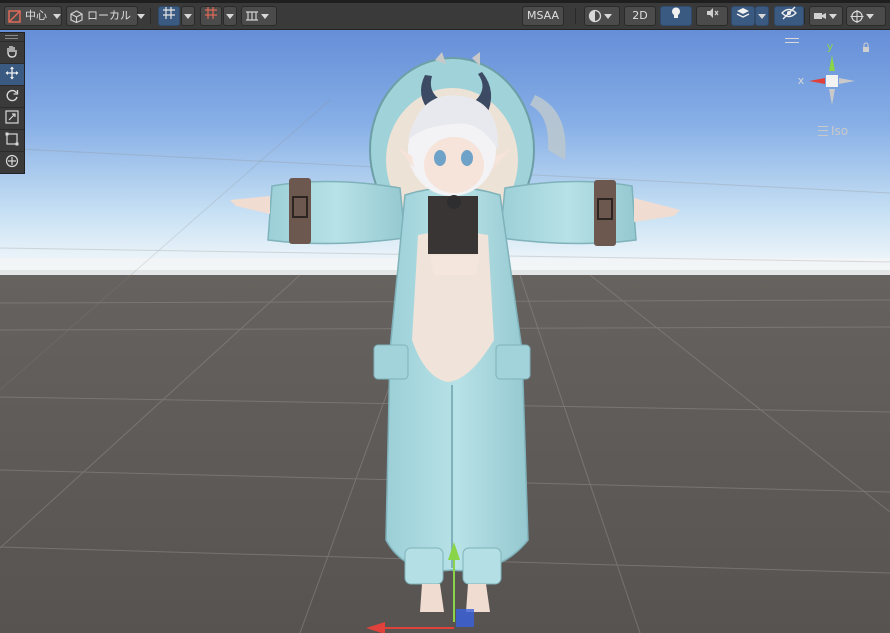  I want to click on space-dropdown: ローカル, so click(105, 16).